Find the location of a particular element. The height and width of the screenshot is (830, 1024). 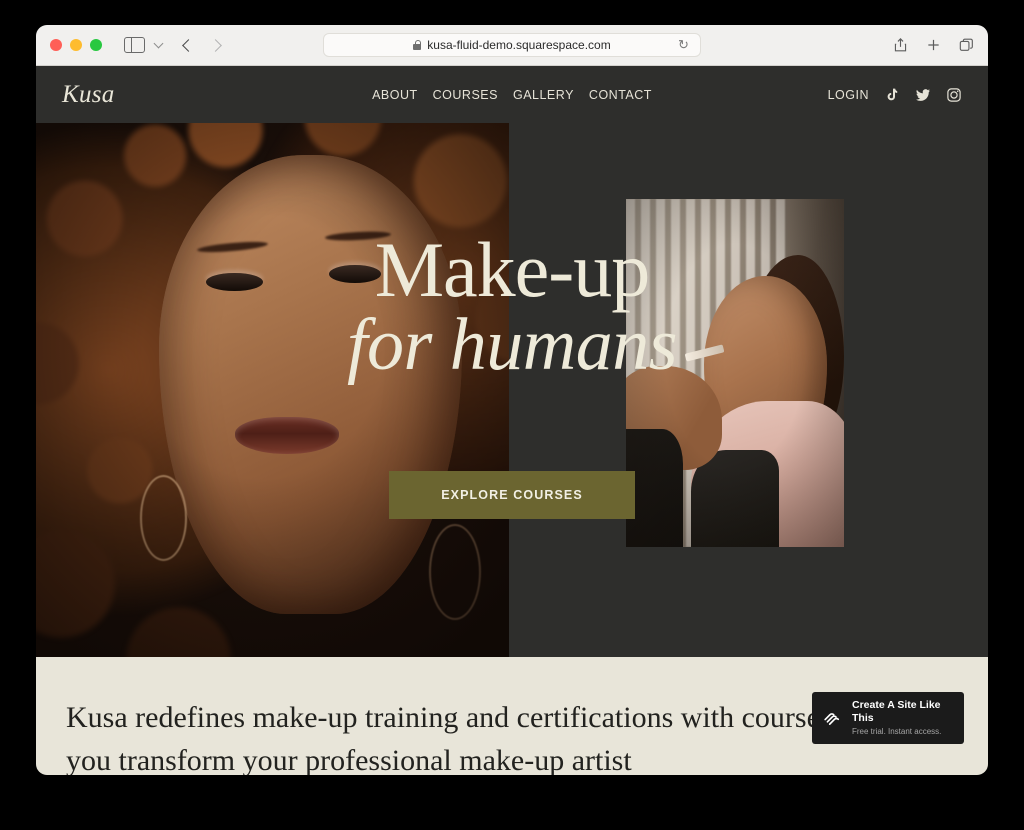

navigation-arrows is located at coordinates (202, 45).